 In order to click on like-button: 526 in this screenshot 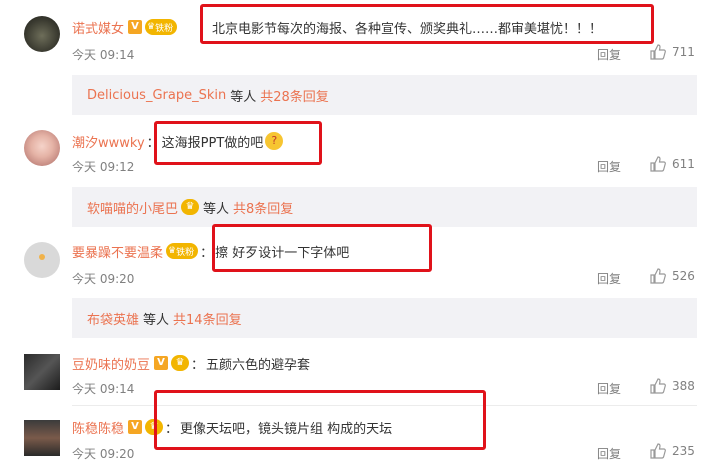, I will do `click(672, 276)`.